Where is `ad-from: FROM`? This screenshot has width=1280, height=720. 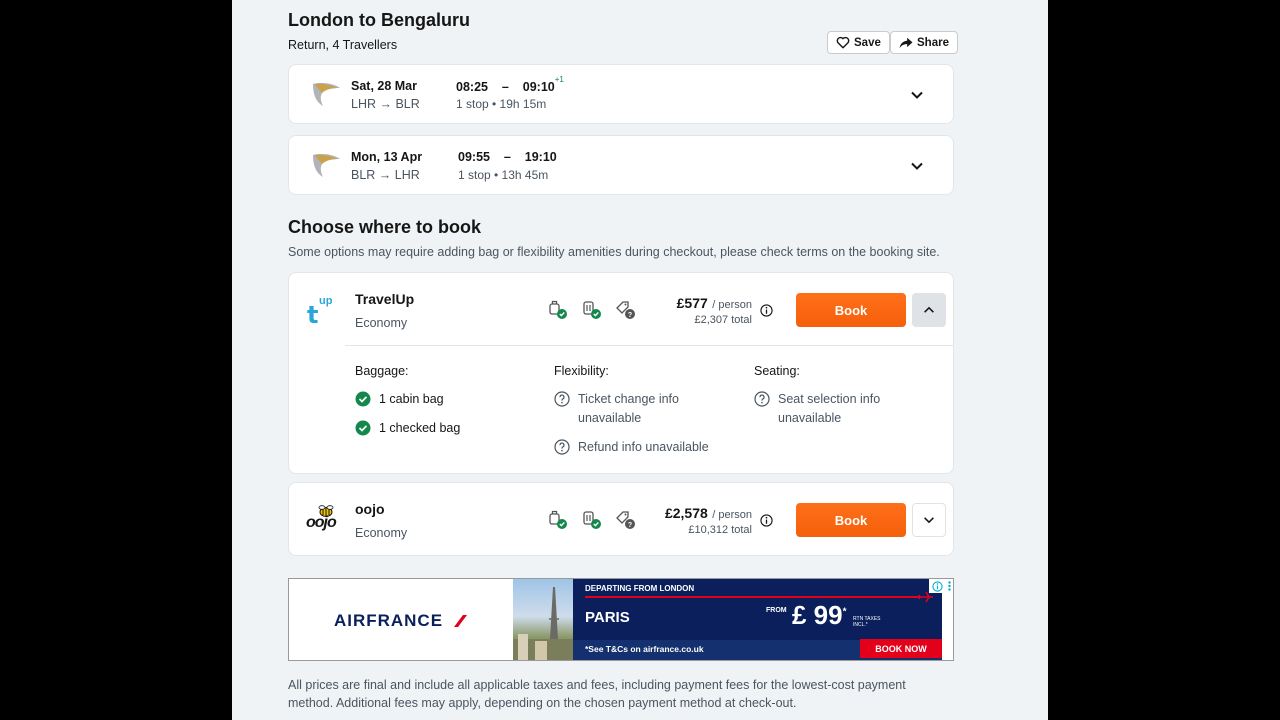 ad-from: FROM is located at coordinates (776, 610).